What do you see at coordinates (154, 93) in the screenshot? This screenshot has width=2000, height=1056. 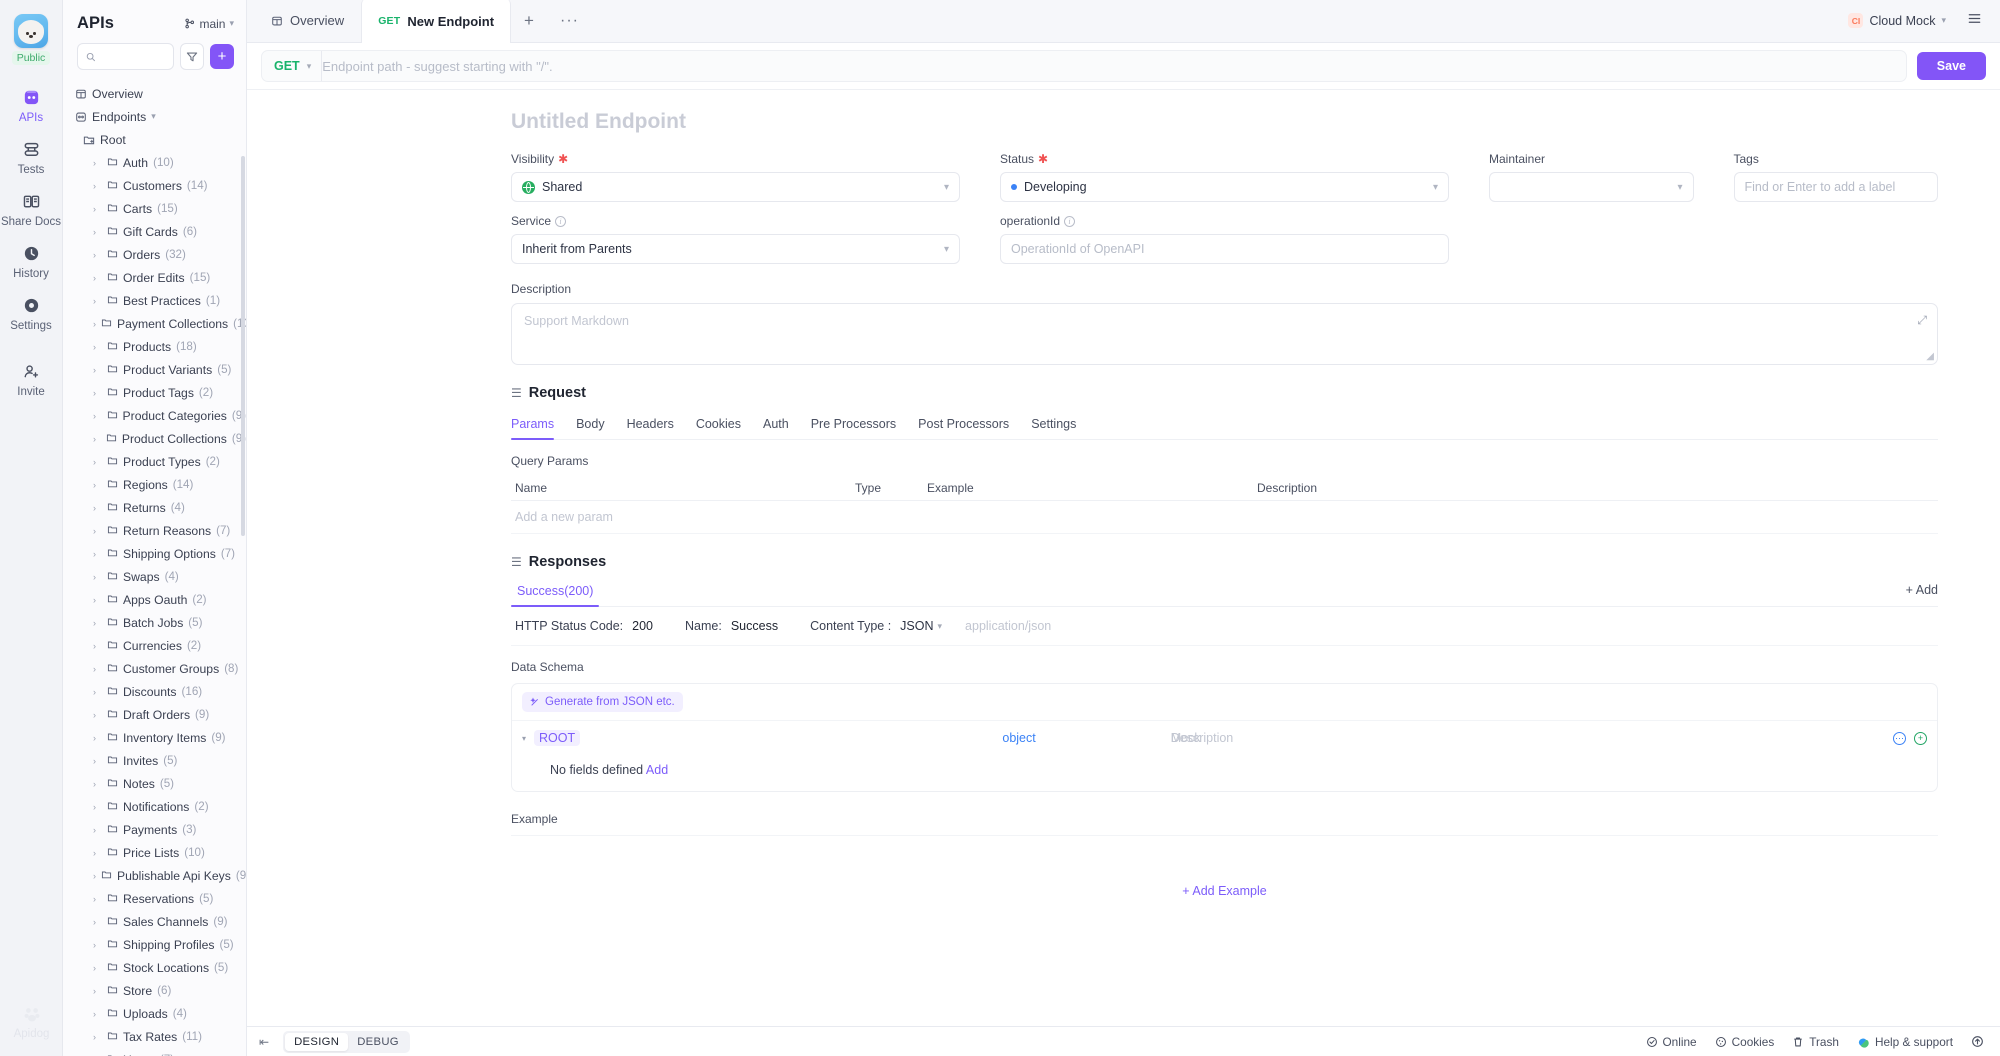 I see `sidebar-item-overview: Overview` at bounding box center [154, 93].